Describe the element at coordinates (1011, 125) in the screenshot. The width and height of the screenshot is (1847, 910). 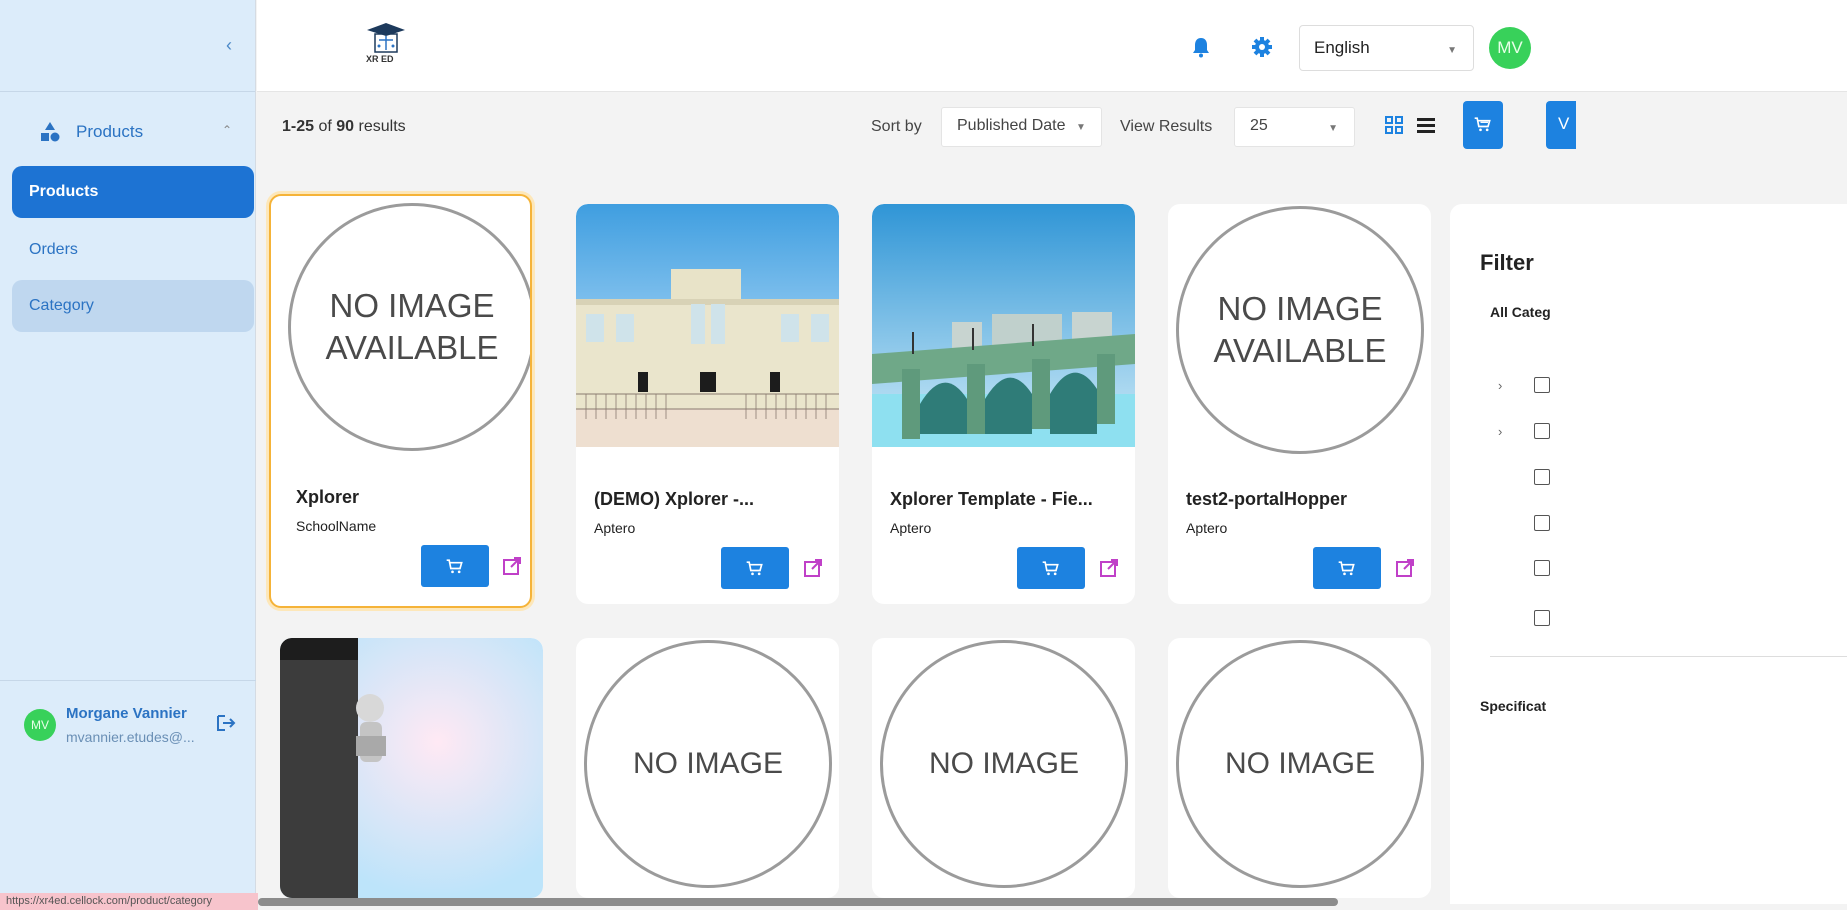
I see `sort-value: Published Date` at that location.